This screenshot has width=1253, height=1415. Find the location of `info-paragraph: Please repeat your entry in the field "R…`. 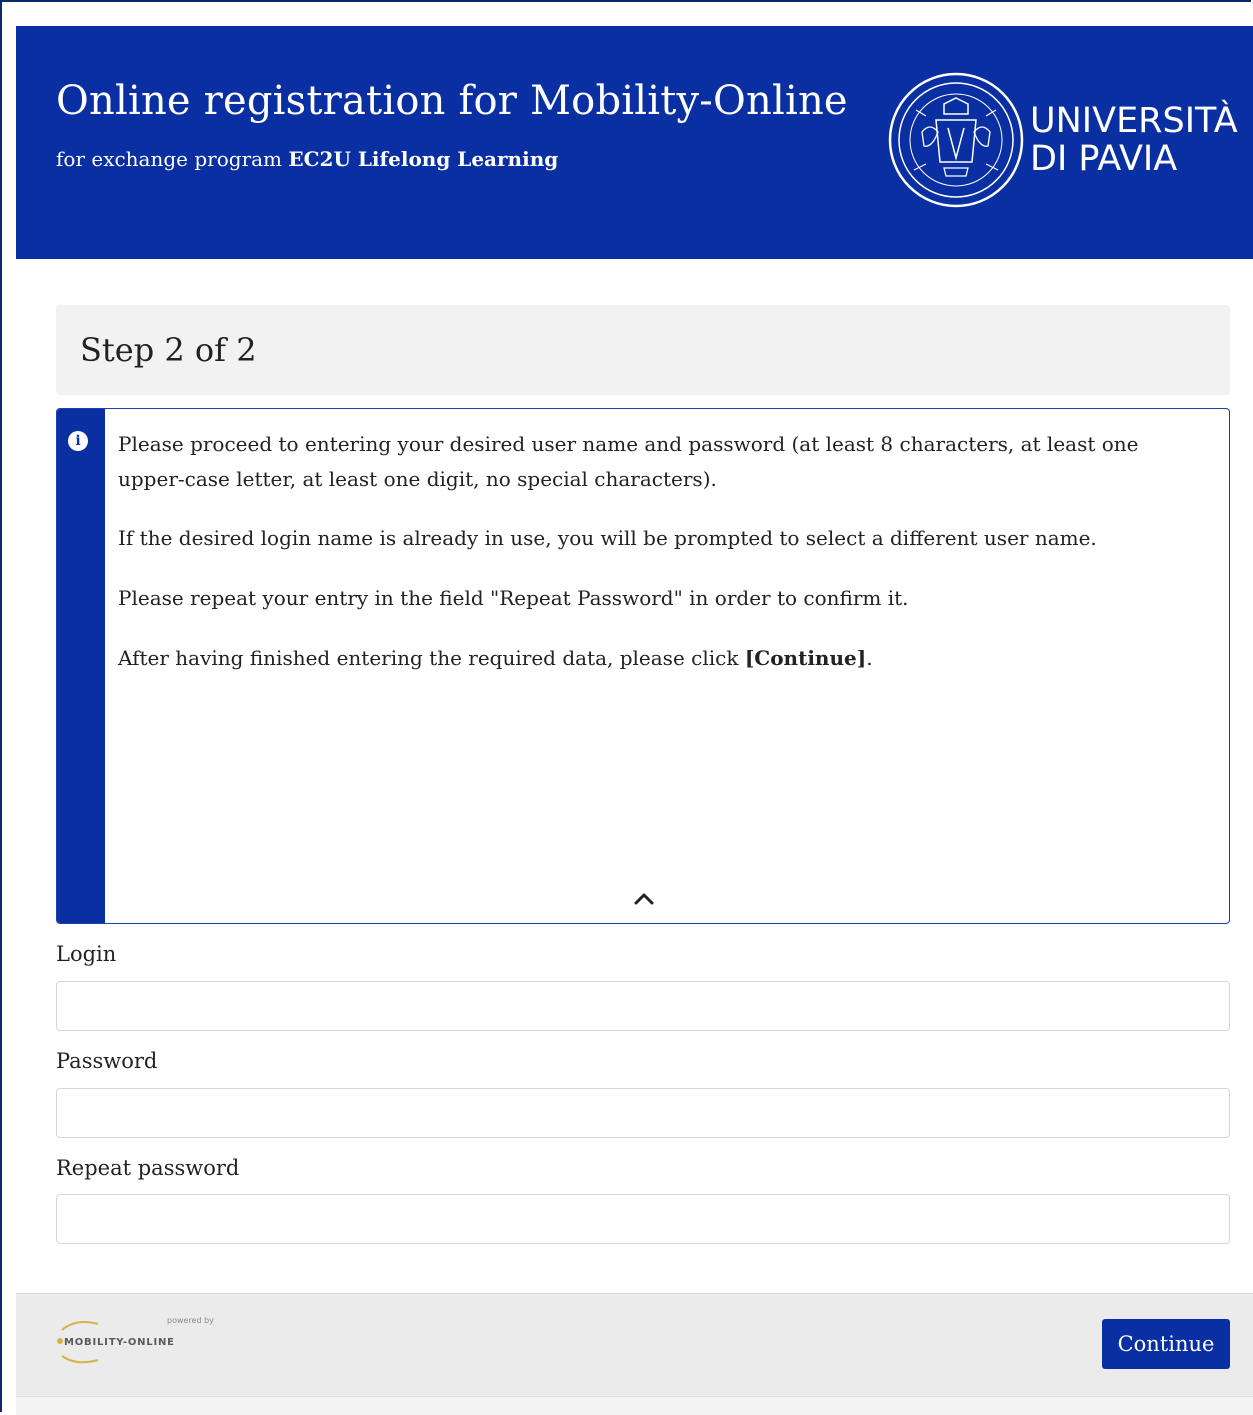

info-paragraph: Please repeat your entry in the field "R… is located at coordinates (513, 598).